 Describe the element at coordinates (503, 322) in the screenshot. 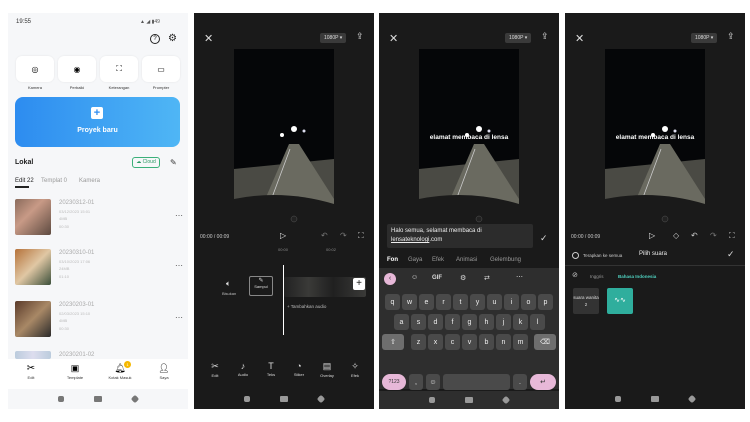

I see `key-j: j` at that location.